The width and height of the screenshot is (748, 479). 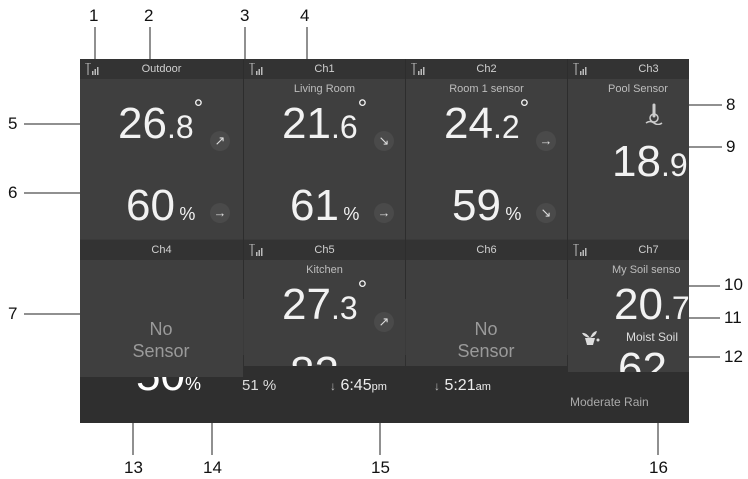 I want to click on channel-name: Ch3, so click(x=648, y=69).